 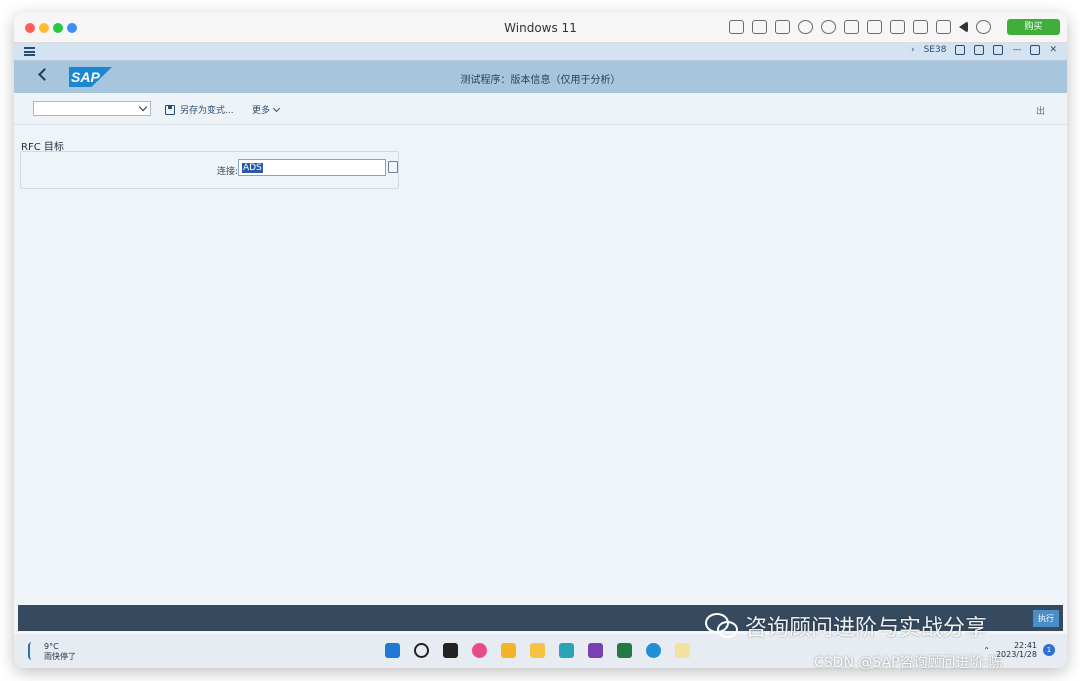 I want to click on more-menu-button: 更多, so click(x=266, y=109).